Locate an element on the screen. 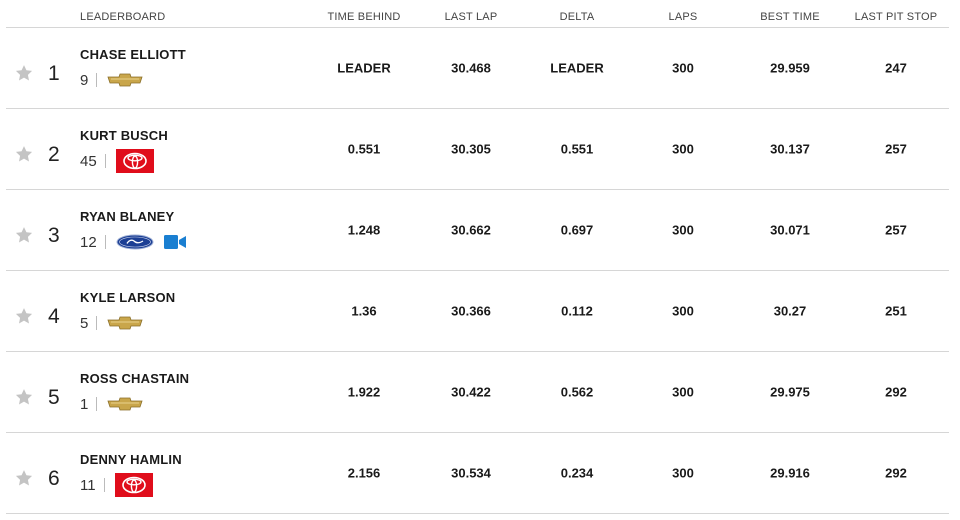 The height and width of the screenshot is (520, 960). cell-time-behind: 2.156 is located at coordinates (364, 473).